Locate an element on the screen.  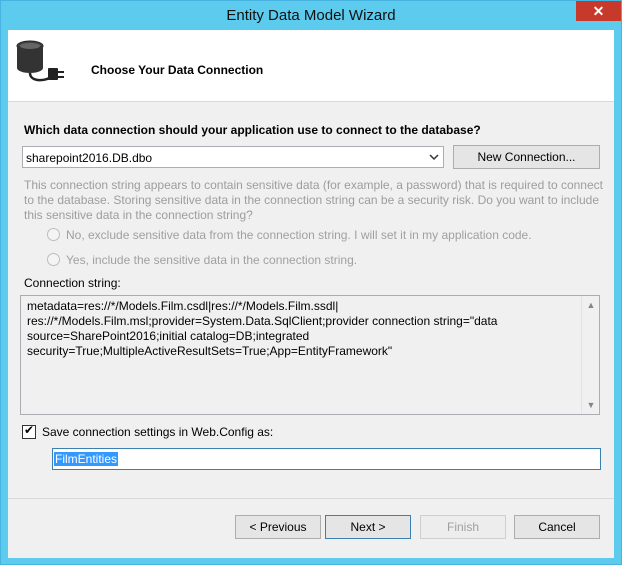
connection-string-label: Connection string: is located at coordinates (72, 283).